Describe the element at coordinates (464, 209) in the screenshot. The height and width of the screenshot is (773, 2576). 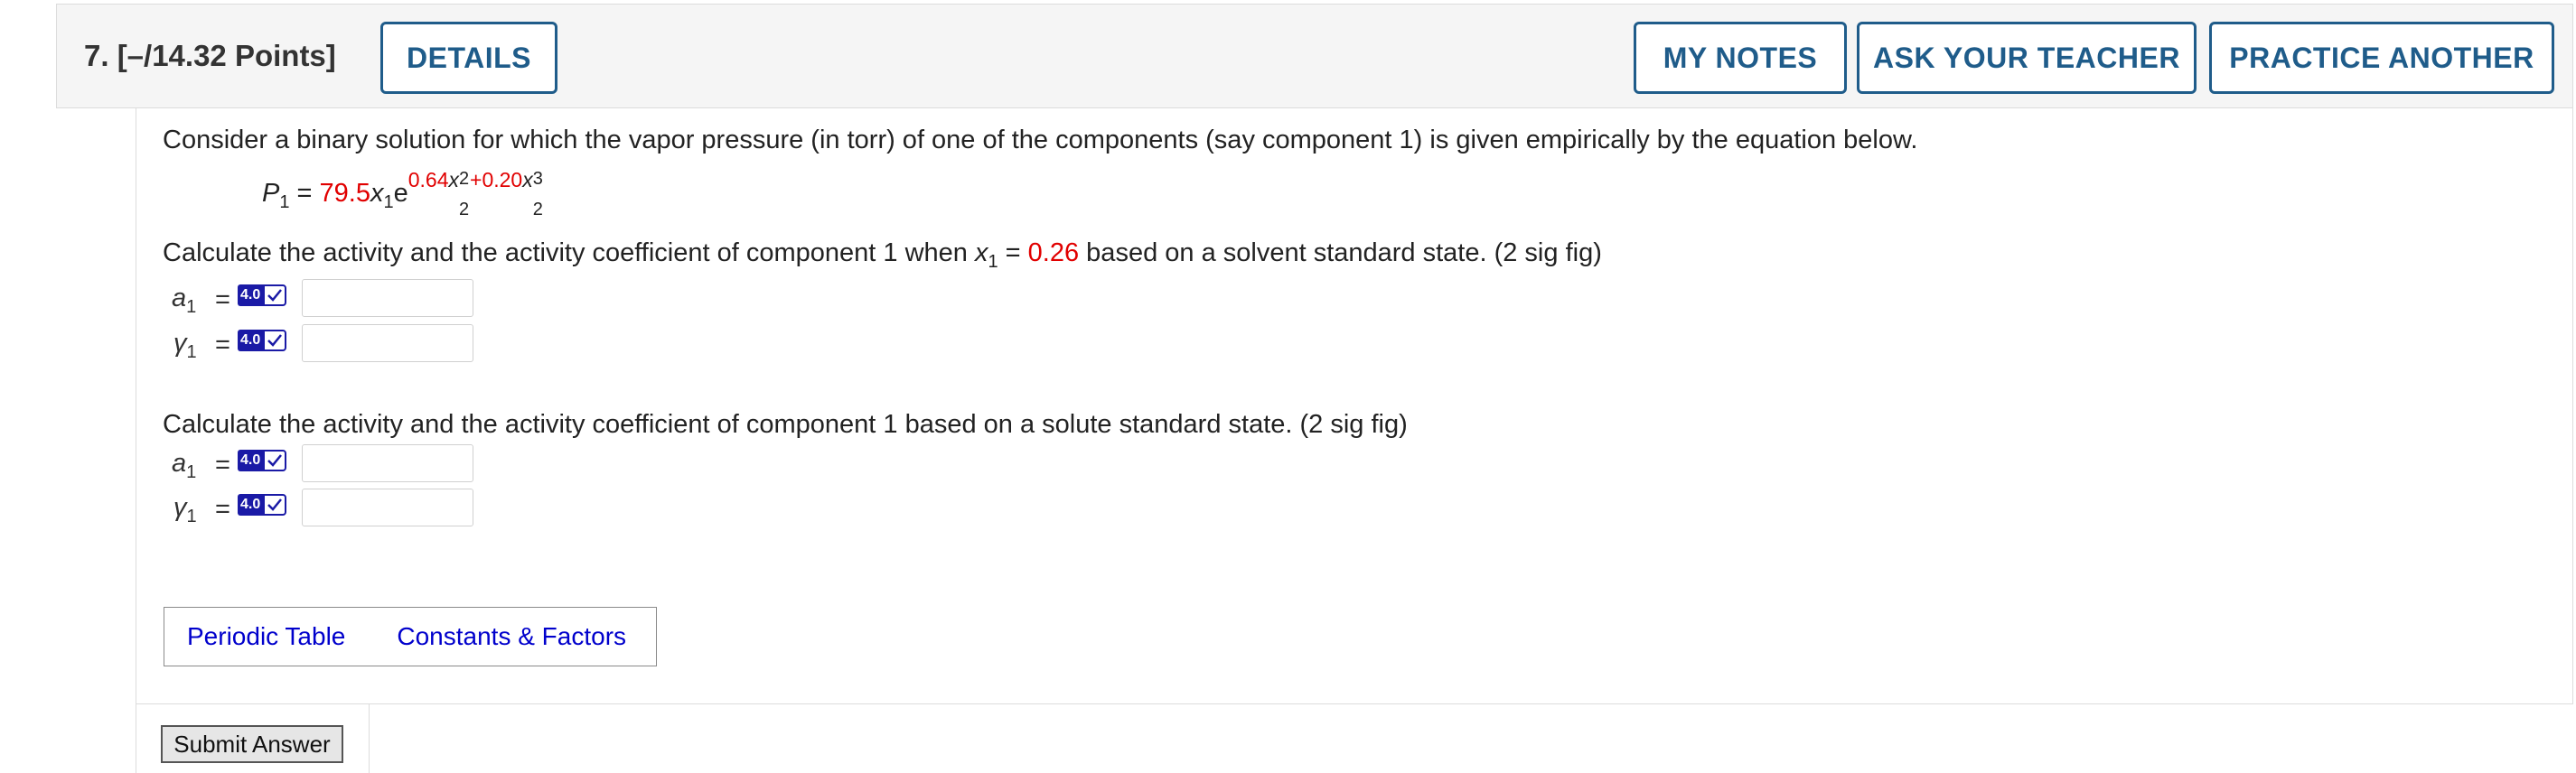
I see `eq-exp-sub1: 2` at that location.